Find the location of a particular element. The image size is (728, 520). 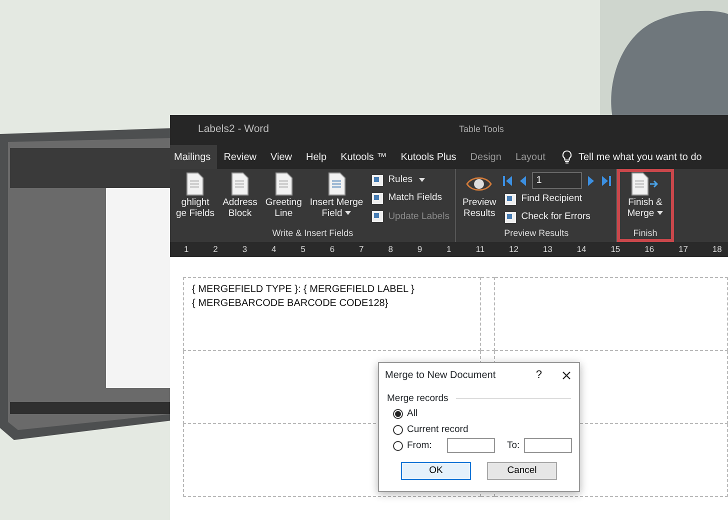

option-label: Current record is located at coordinates (437, 429).